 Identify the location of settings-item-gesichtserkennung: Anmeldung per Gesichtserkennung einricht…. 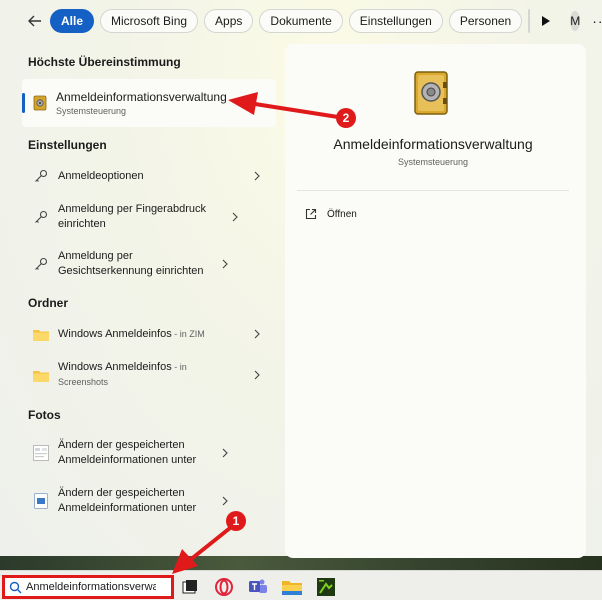
(149, 264).